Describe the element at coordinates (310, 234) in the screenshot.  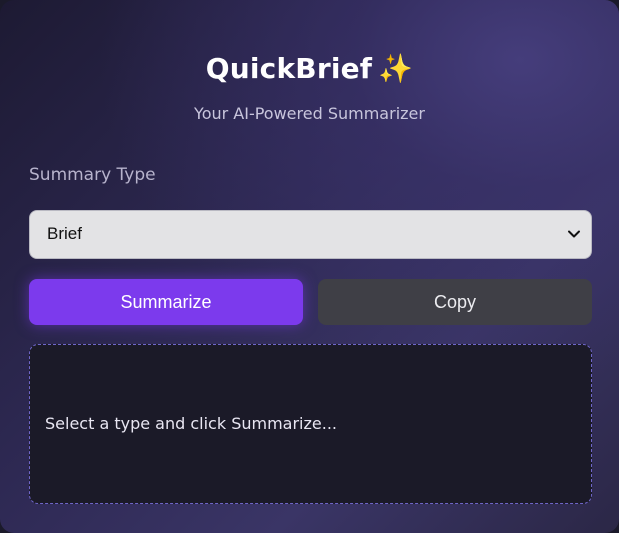
I see `summary-type-select: Brief` at that location.